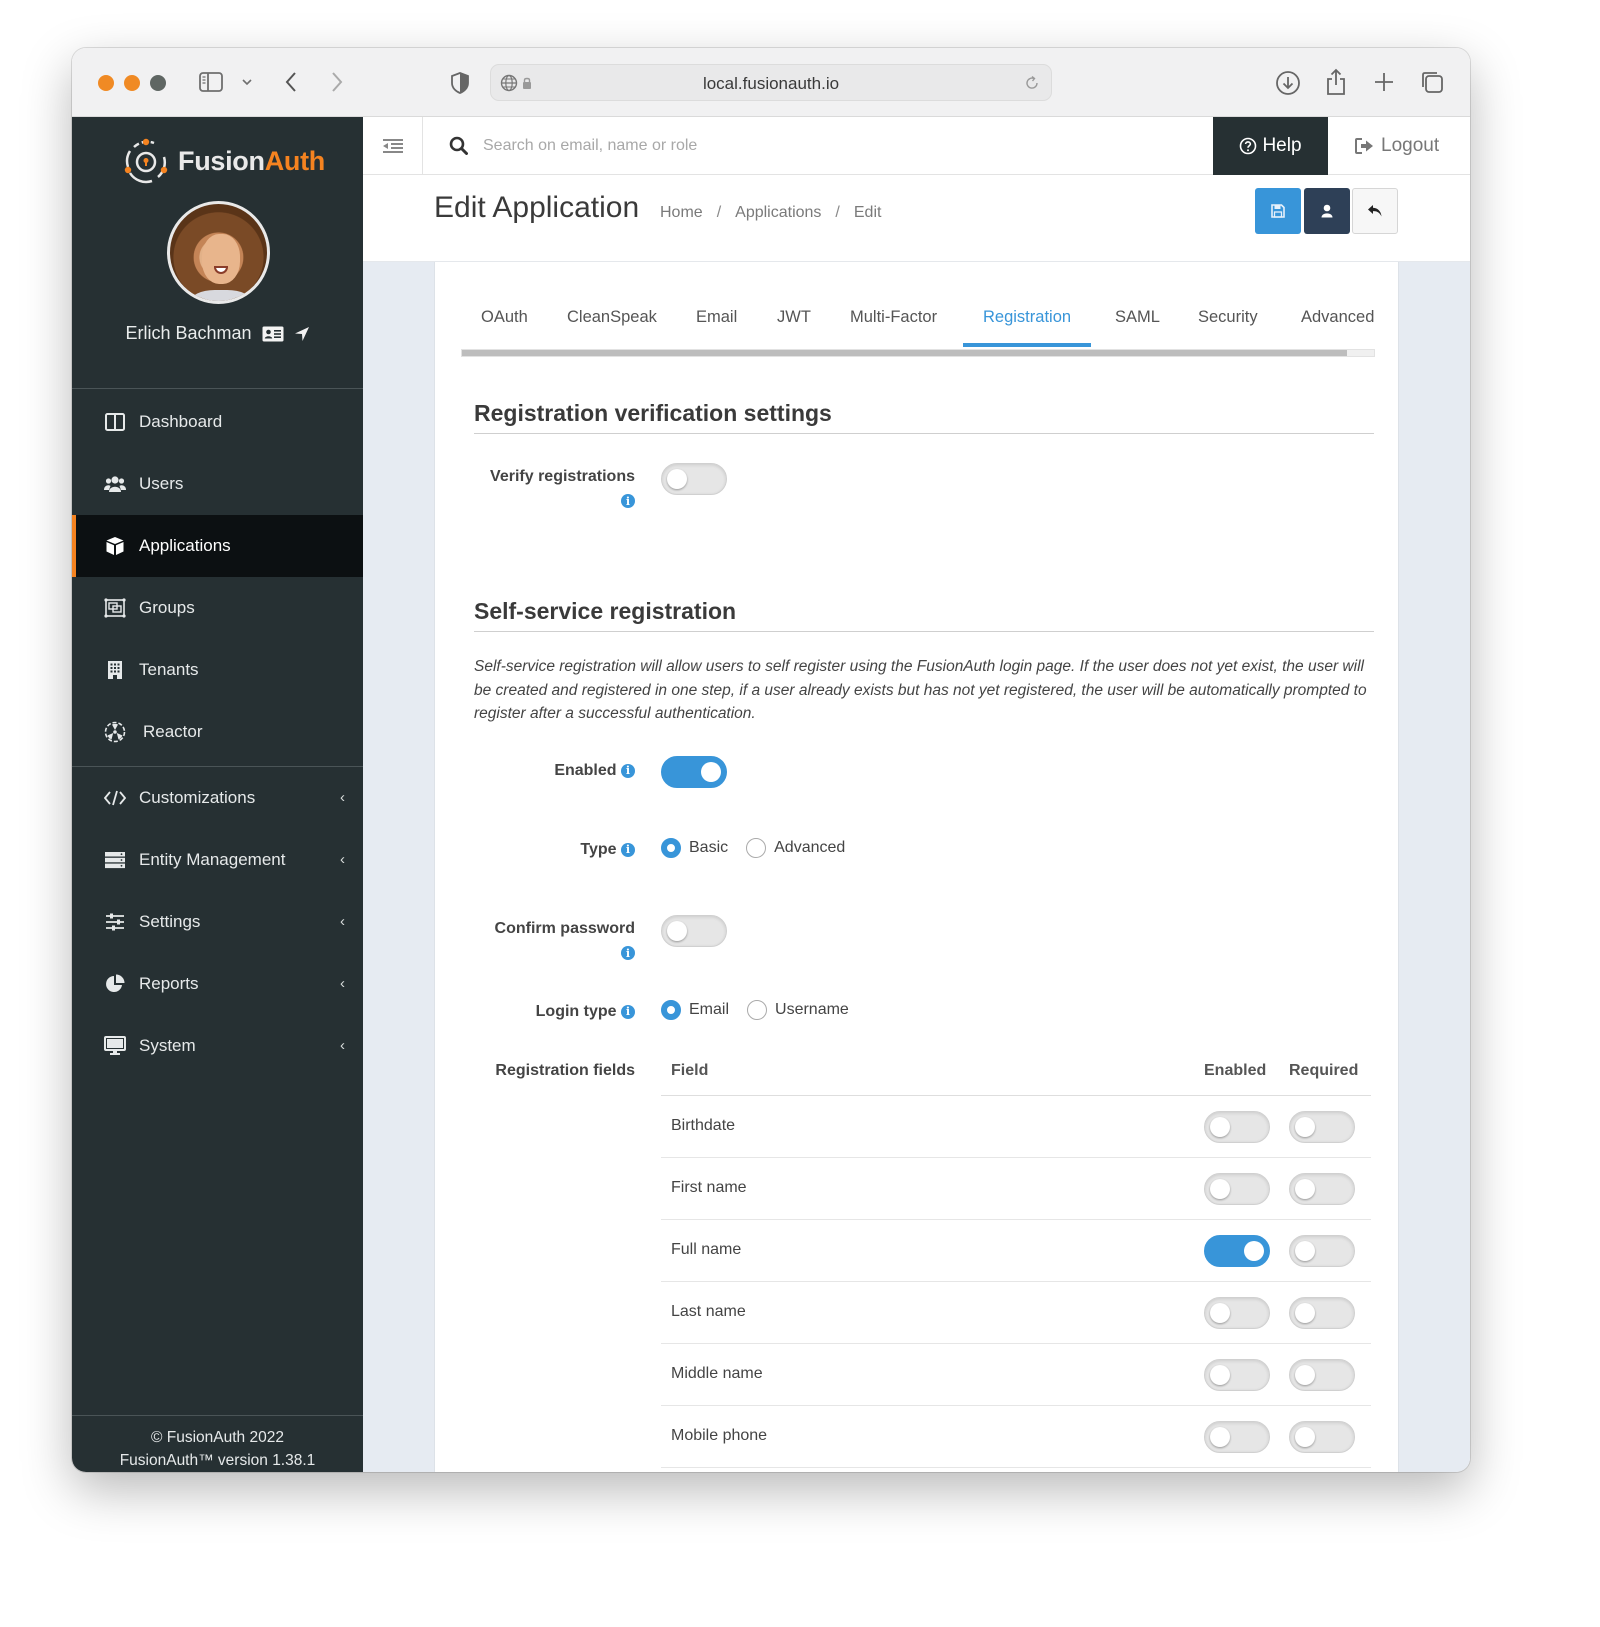 Image resolution: width=1600 pixels, height=1627 pixels. Describe the element at coordinates (1384, 82) in the screenshot. I see `new-tab-icon` at that location.